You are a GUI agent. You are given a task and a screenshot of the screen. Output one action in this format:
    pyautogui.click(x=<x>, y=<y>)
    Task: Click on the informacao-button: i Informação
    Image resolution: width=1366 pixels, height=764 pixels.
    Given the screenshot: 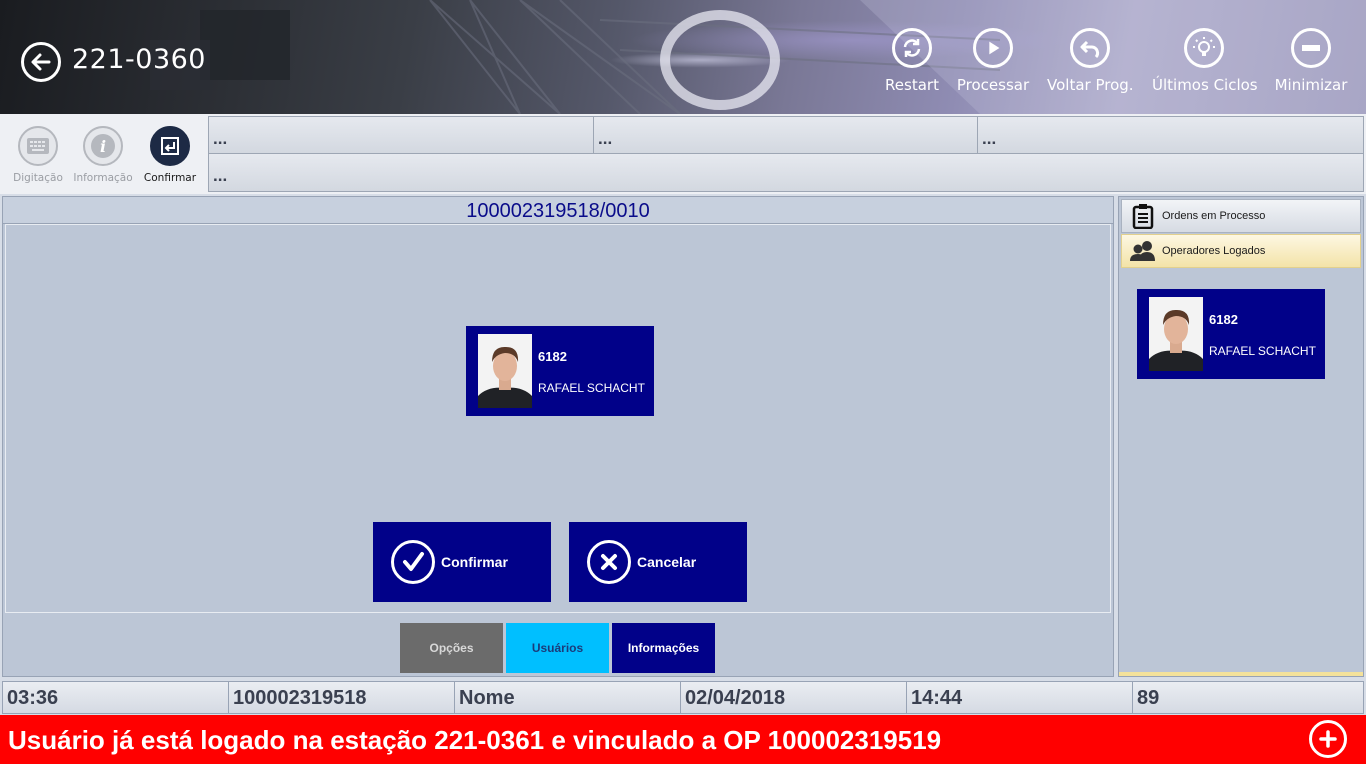 What is the action you would take?
    pyautogui.click(x=103, y=155)
    